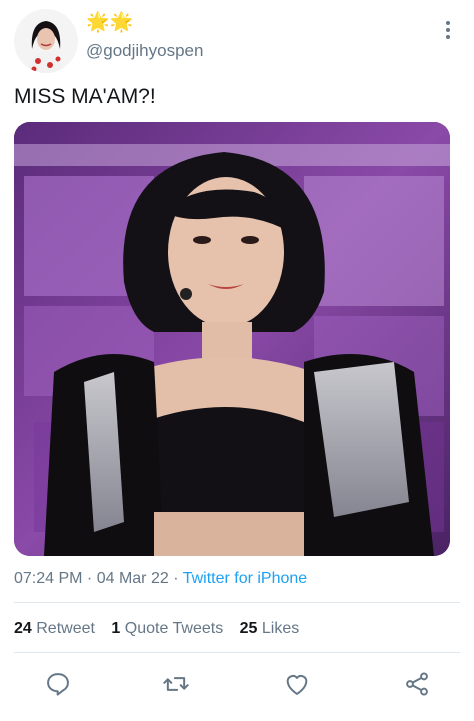 The width and height of the screenshot is (474, 721). I want to click on tweet-time: 07:24 PM, so click(48, 578).